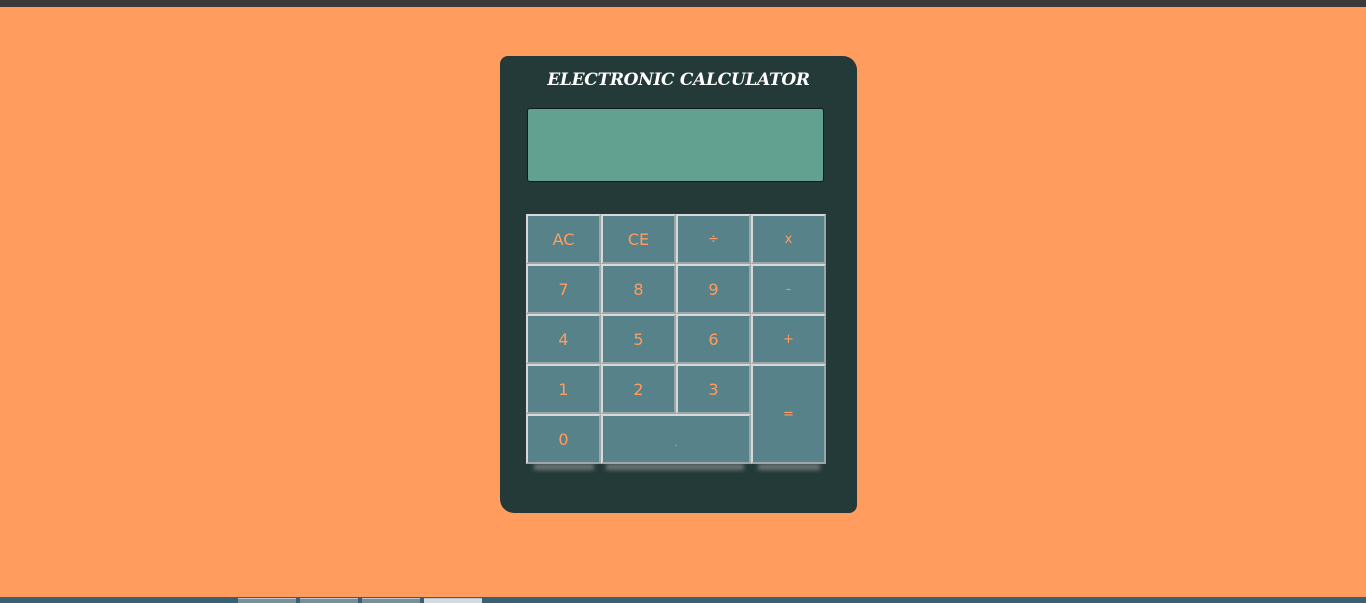  I want to click on key-minus: -, so click(788, 289).